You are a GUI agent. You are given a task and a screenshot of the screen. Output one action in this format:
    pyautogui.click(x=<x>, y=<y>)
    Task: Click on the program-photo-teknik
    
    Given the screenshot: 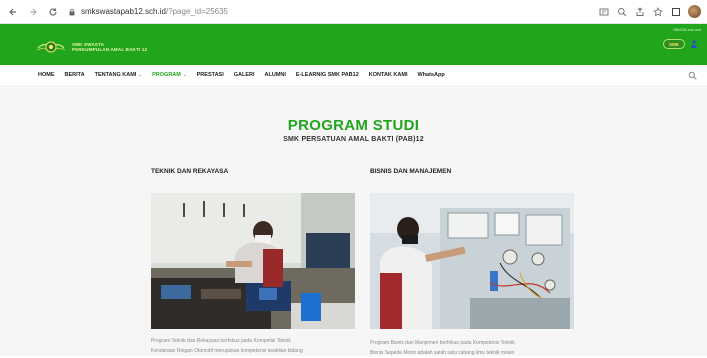 What is the action you would take?
    pyautogui.click(x=253, y=261)
    